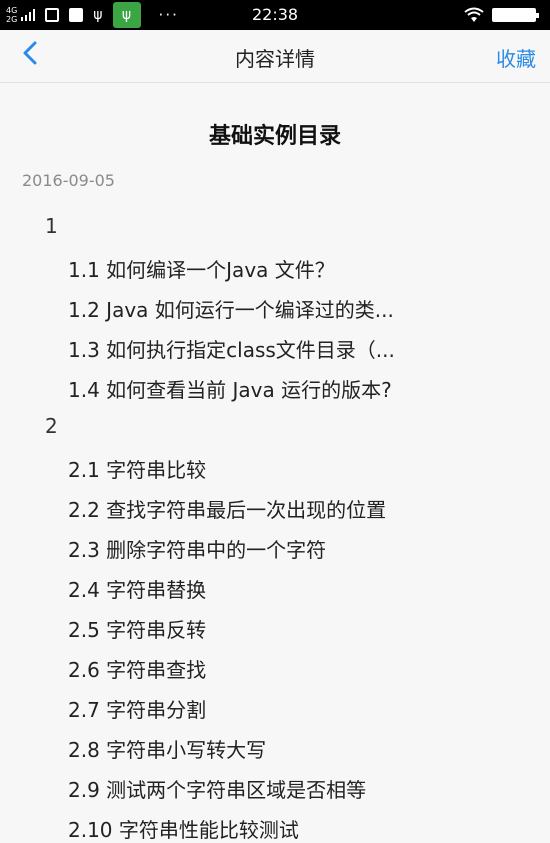  I want to click on toc-item: 2.4 字符串替换, so click(137, 588).